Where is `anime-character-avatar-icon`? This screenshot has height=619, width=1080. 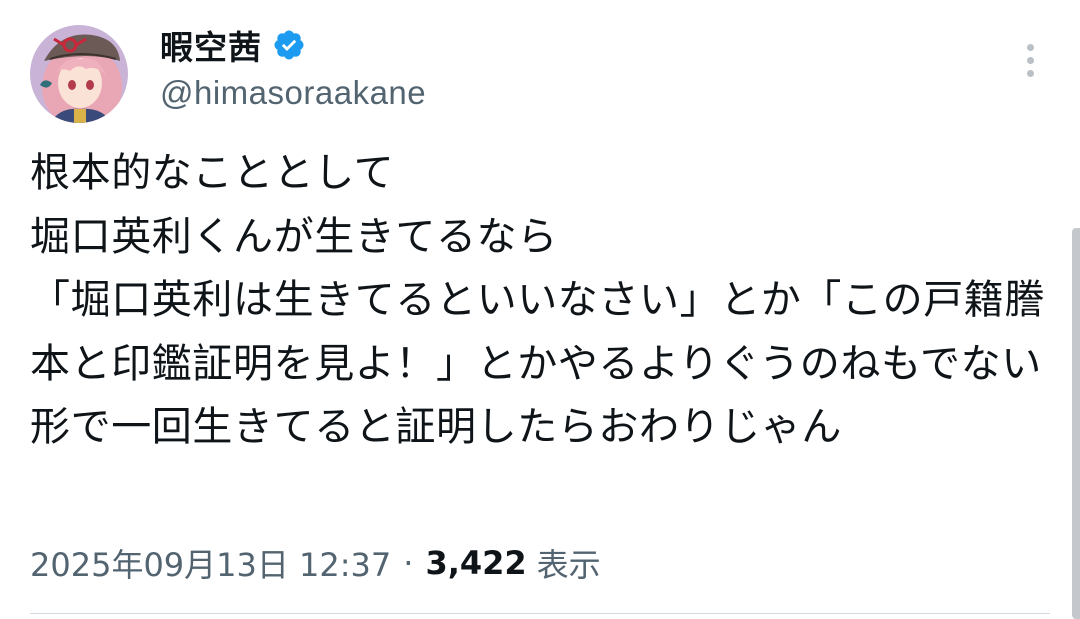
anime-character-avatar-icon is located at coordinates (79, 74).